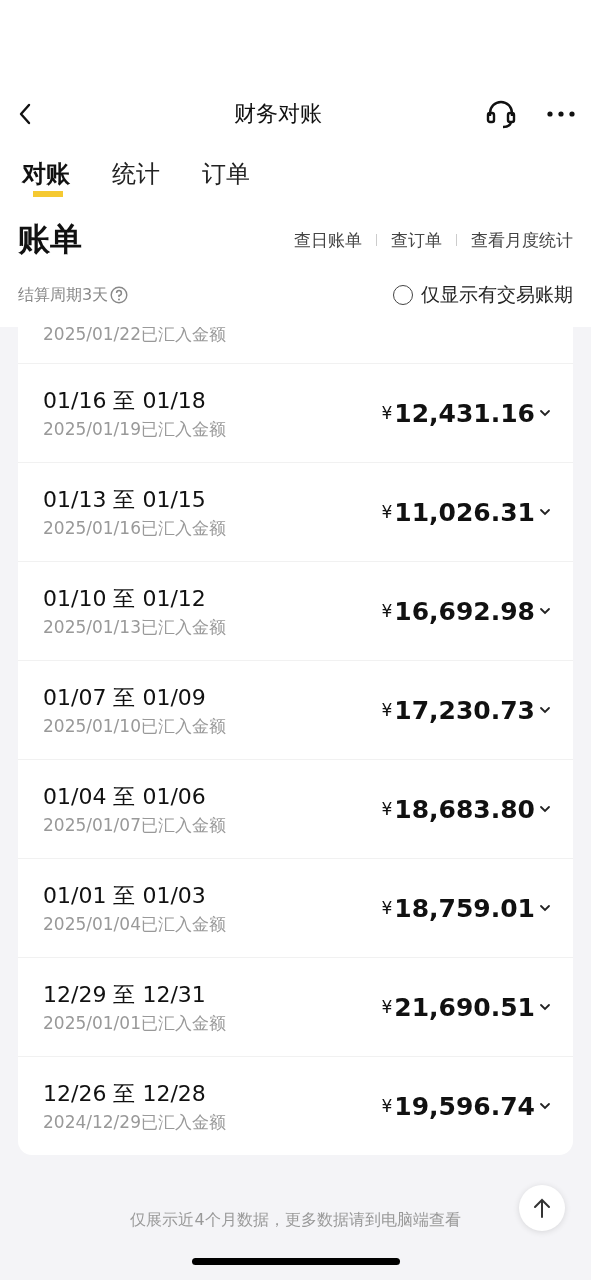 This screenshot has width=591, height=1280. What do you see at coordinates (135, 1122) in the screenshot?
I see `transfer-date: 2024/12/29已汇入金额` at bounding box center [135, 1122].